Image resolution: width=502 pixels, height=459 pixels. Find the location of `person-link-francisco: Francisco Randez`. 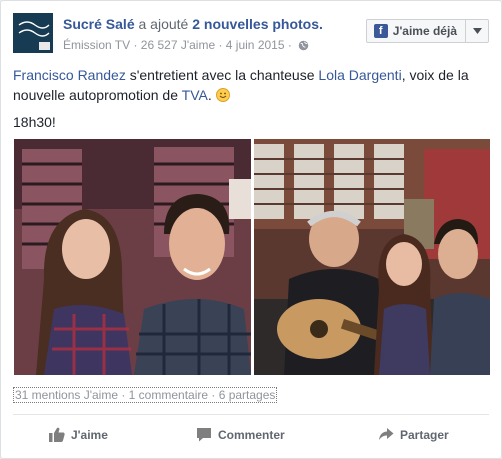

person-link-francisco: Francisco Randez is located at coordinates (69, 75).